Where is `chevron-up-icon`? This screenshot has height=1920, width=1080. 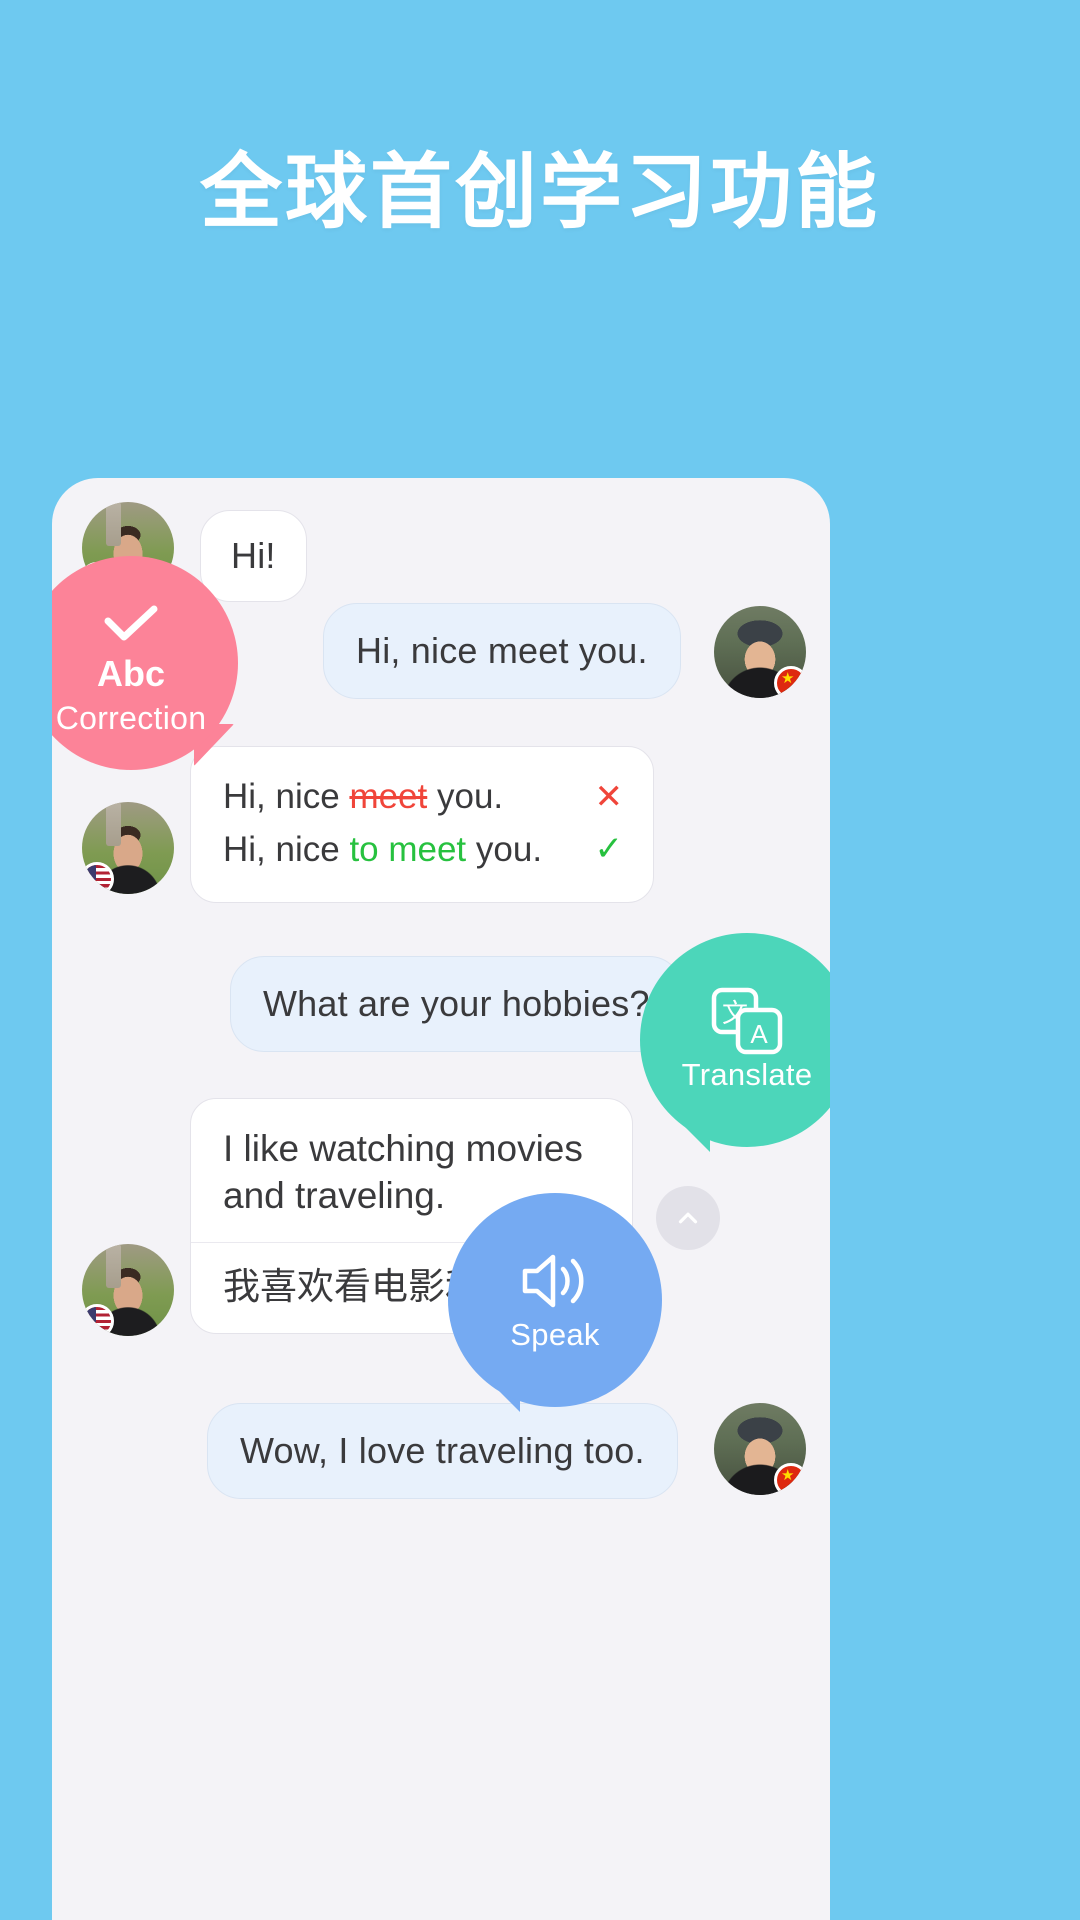 chevron-up-icon is located at coordinates (688, 1218).